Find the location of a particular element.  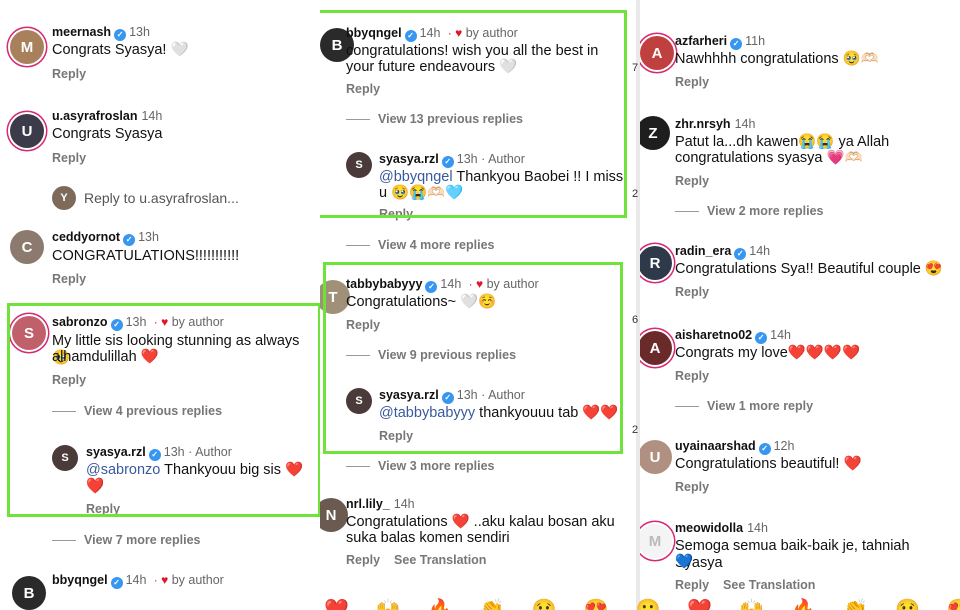

username: nrl.lily_ is located at coordinates (368, 504).